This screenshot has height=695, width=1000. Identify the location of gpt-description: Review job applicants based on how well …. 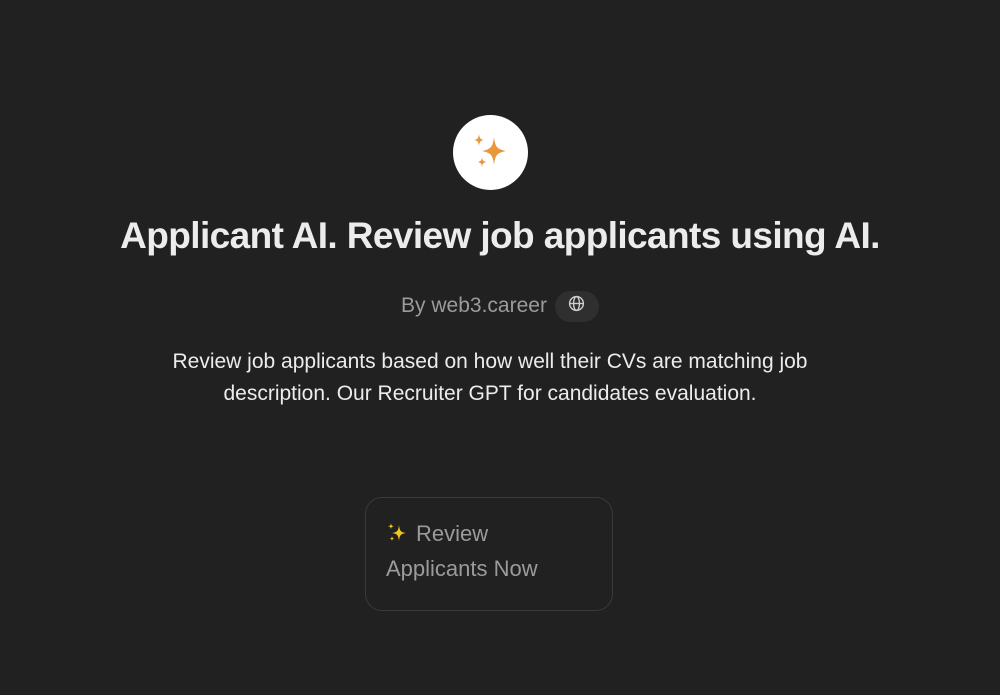
(490, 377).